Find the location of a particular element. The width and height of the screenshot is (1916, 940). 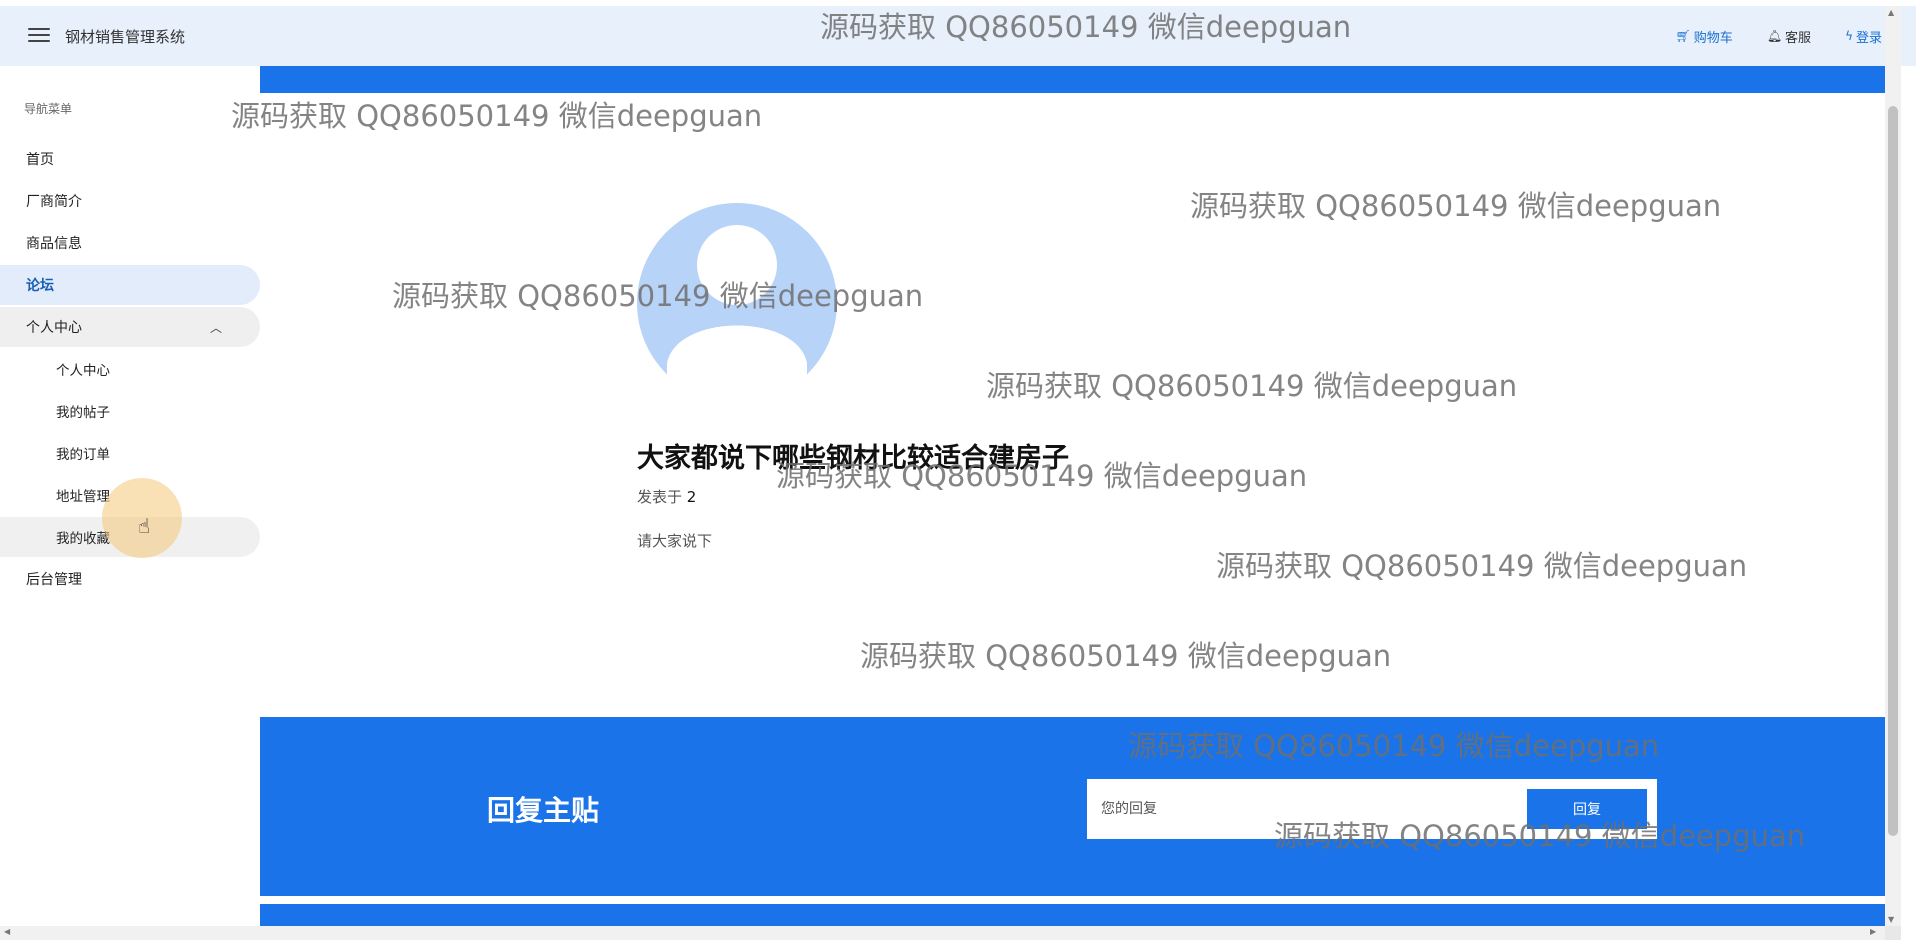

sidebar-item-label: 首页 is located at coordinates (40, 160).